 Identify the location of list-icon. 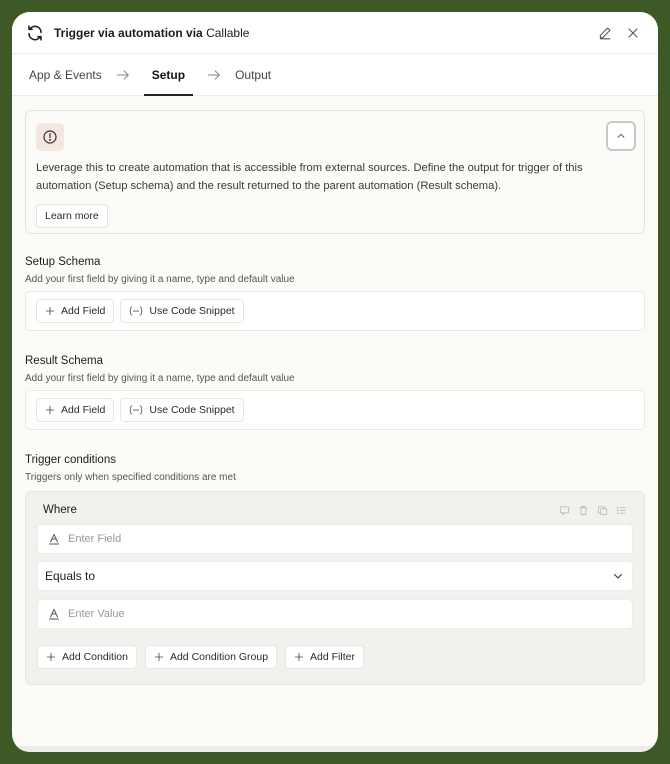
(621, 510).